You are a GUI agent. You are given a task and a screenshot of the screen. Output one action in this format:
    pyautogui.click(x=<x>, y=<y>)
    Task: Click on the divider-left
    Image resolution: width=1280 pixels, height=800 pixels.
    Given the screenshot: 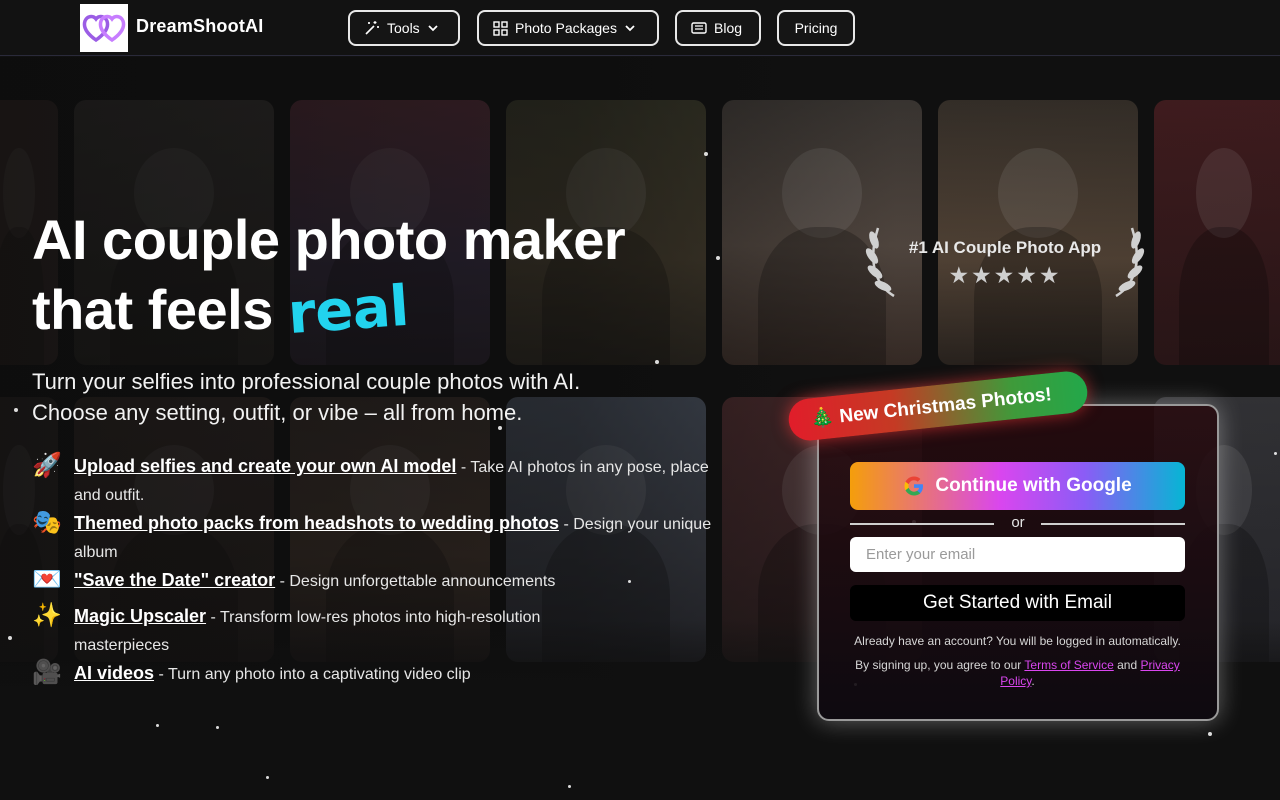 What is the action you would take?
    pyautogui.click(x=922, y=524)
    